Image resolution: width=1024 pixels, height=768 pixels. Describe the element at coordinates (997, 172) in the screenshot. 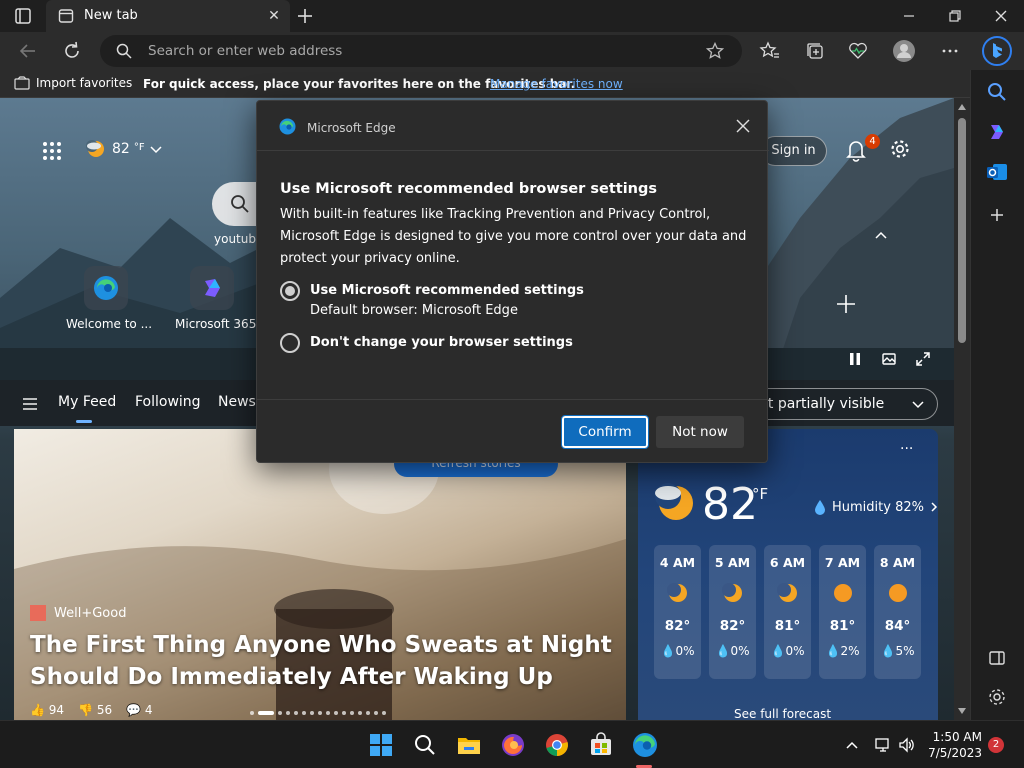

I see `sidebar-outlook-icon` at that location.